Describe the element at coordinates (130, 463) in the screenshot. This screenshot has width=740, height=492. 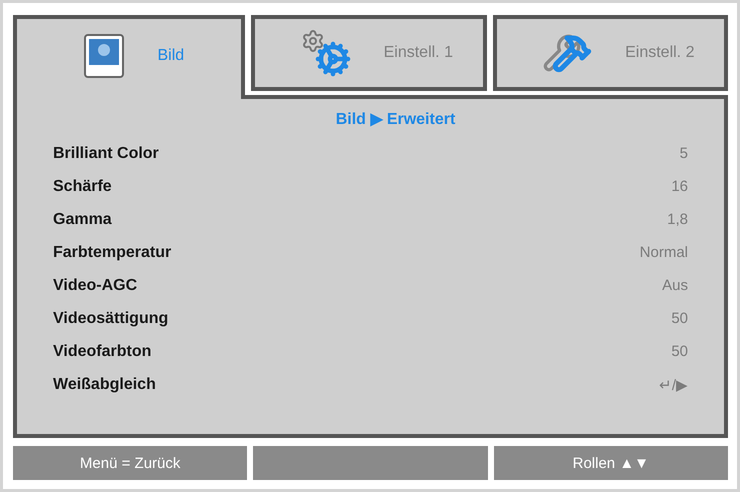
I see `back-hint: Menü = Zurück` at that location.